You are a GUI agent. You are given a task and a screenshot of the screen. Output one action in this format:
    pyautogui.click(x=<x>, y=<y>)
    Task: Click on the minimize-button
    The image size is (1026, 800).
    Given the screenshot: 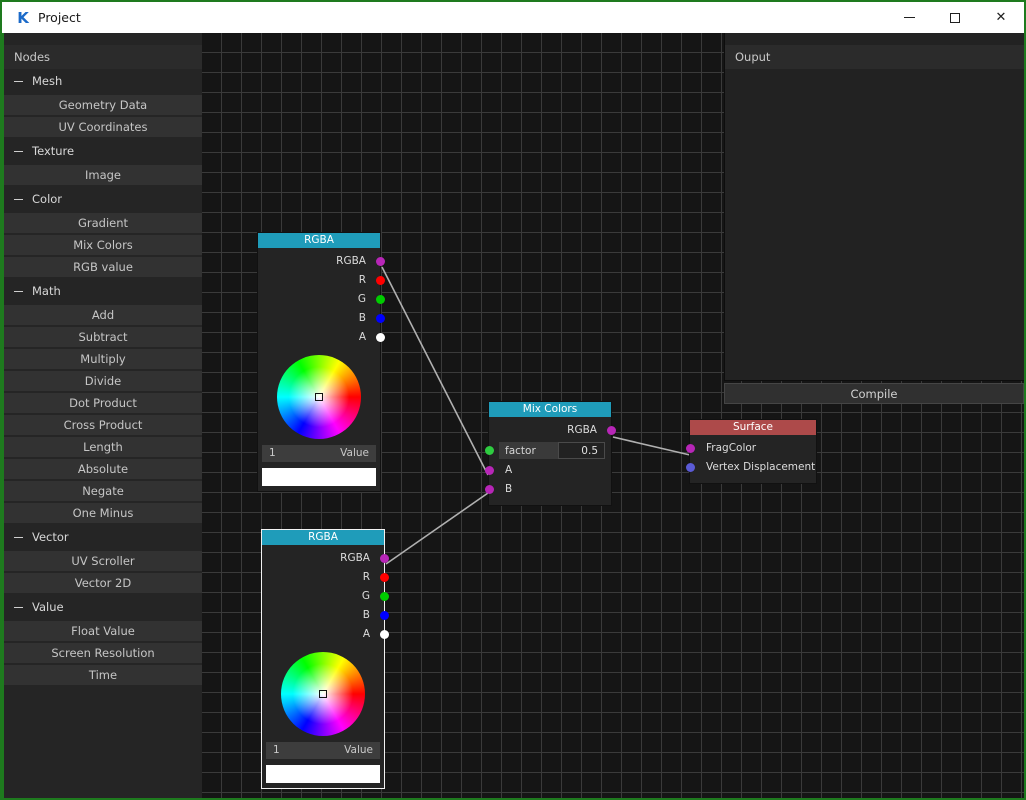 What is the action you would take?
    pyautogui.click(x=909, y=17)
    